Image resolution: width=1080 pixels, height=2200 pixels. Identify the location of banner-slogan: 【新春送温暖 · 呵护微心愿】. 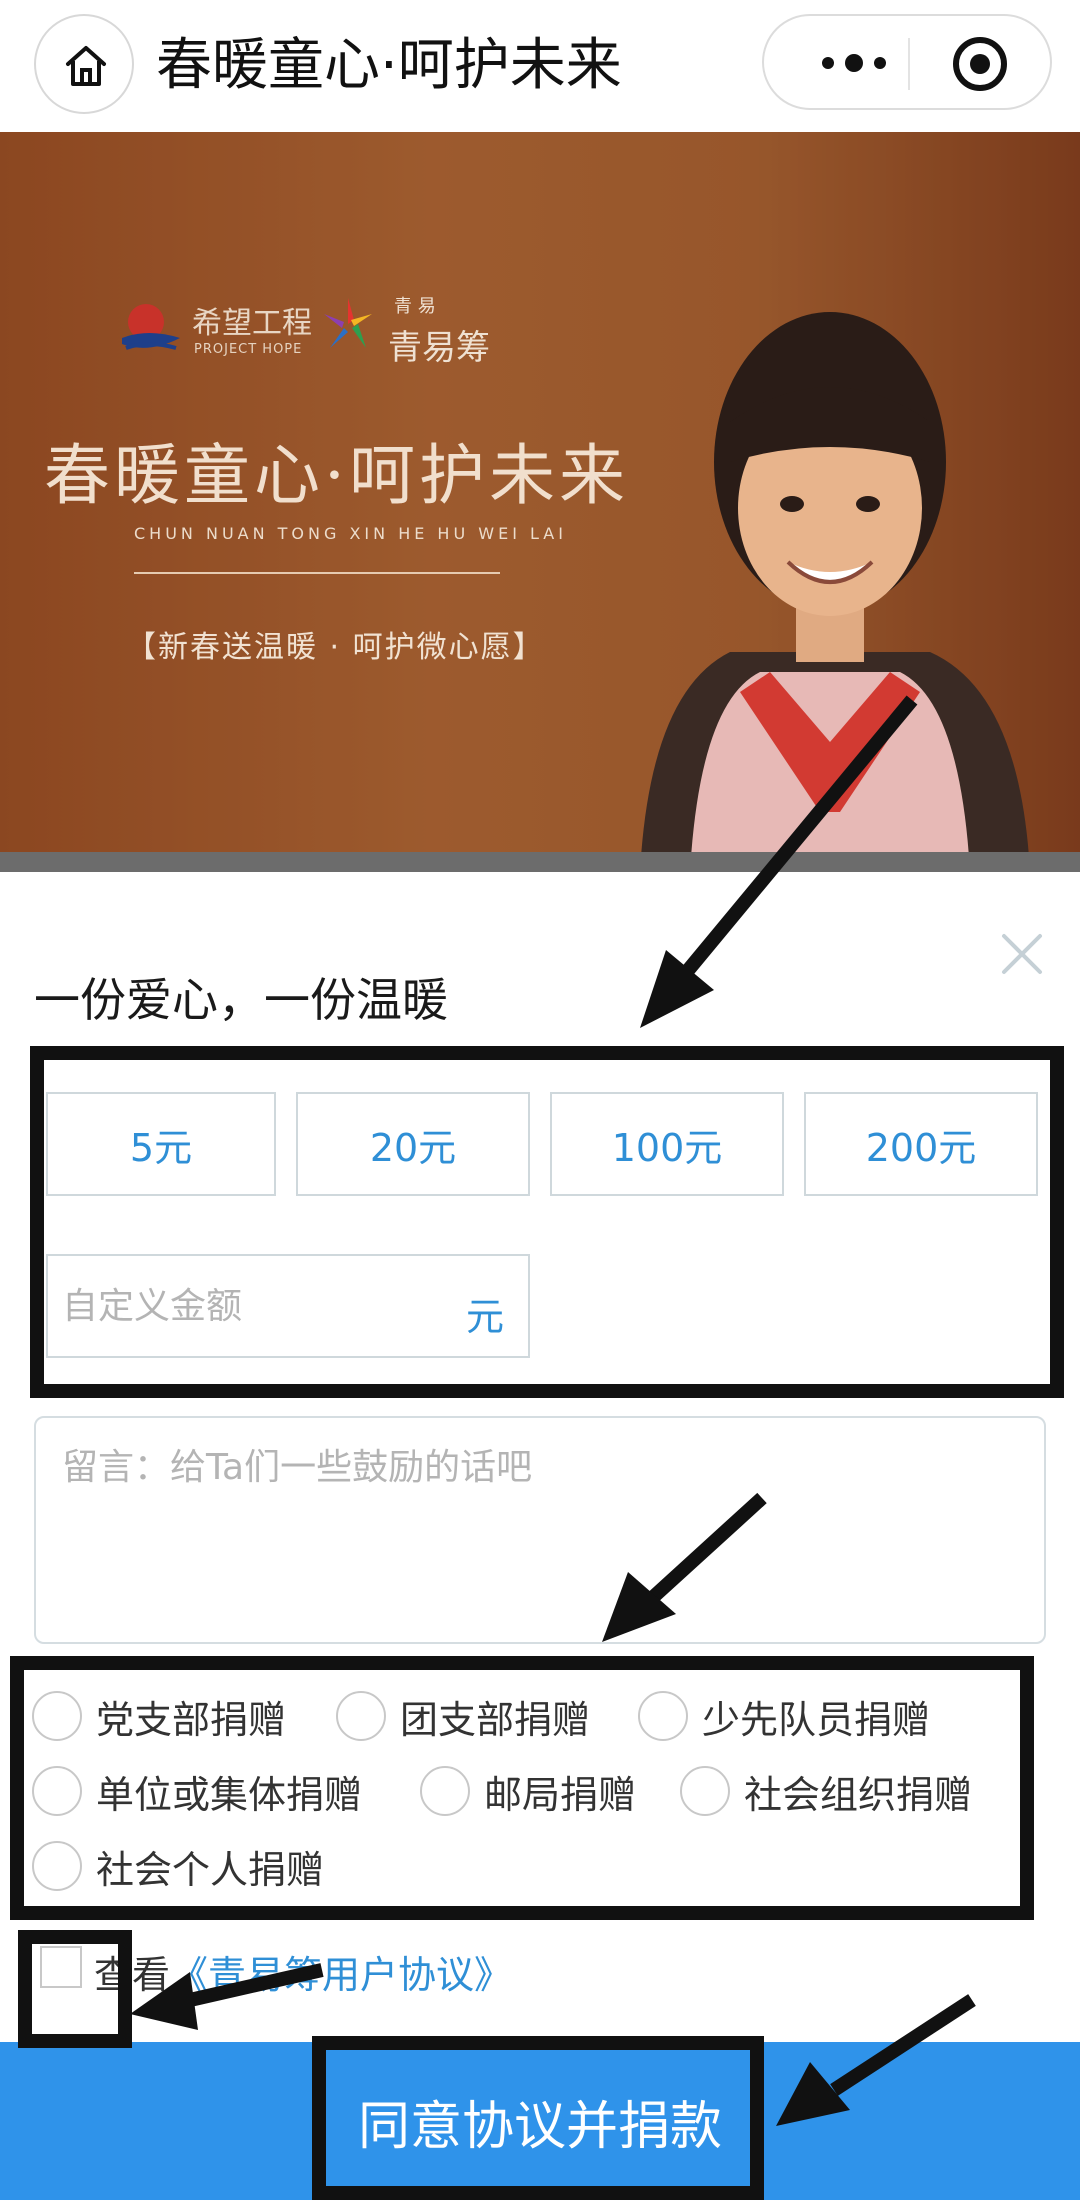
(335, 647).